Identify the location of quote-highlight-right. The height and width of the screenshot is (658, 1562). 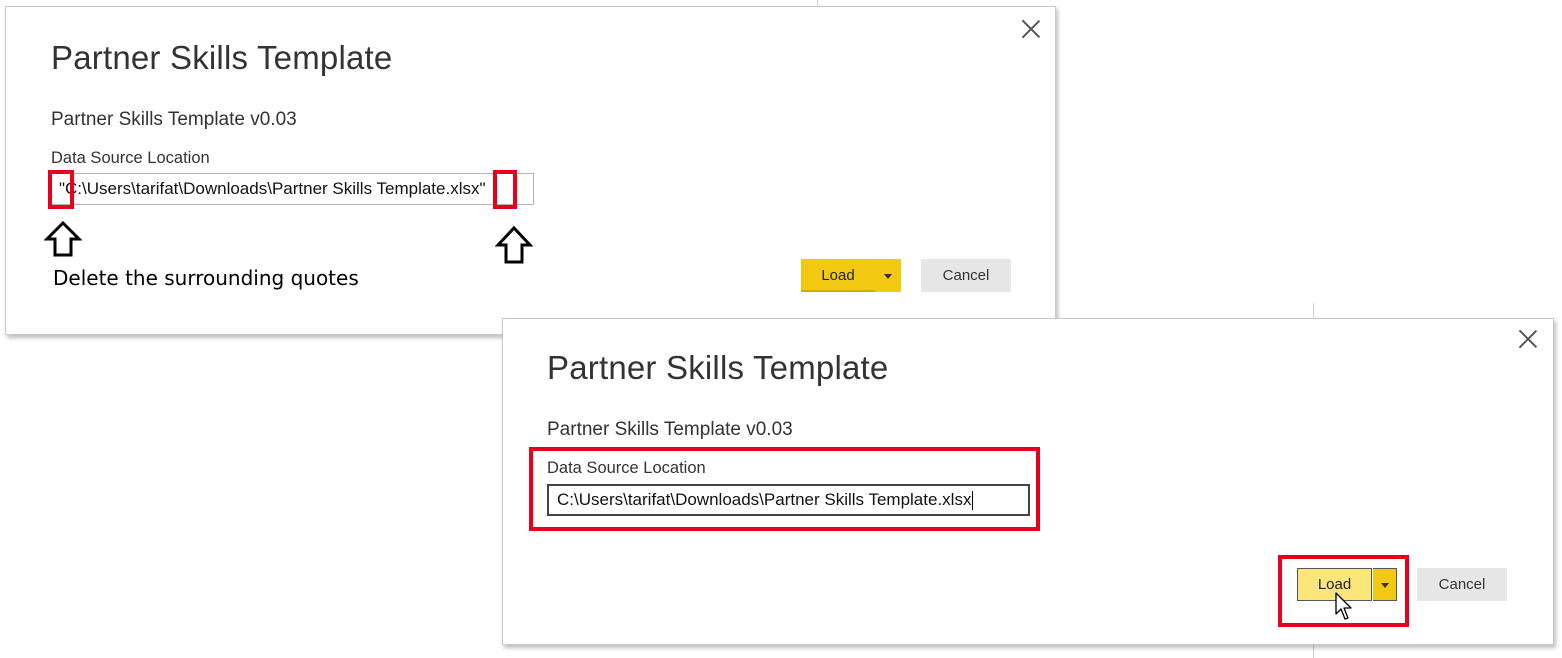
(505, 189).